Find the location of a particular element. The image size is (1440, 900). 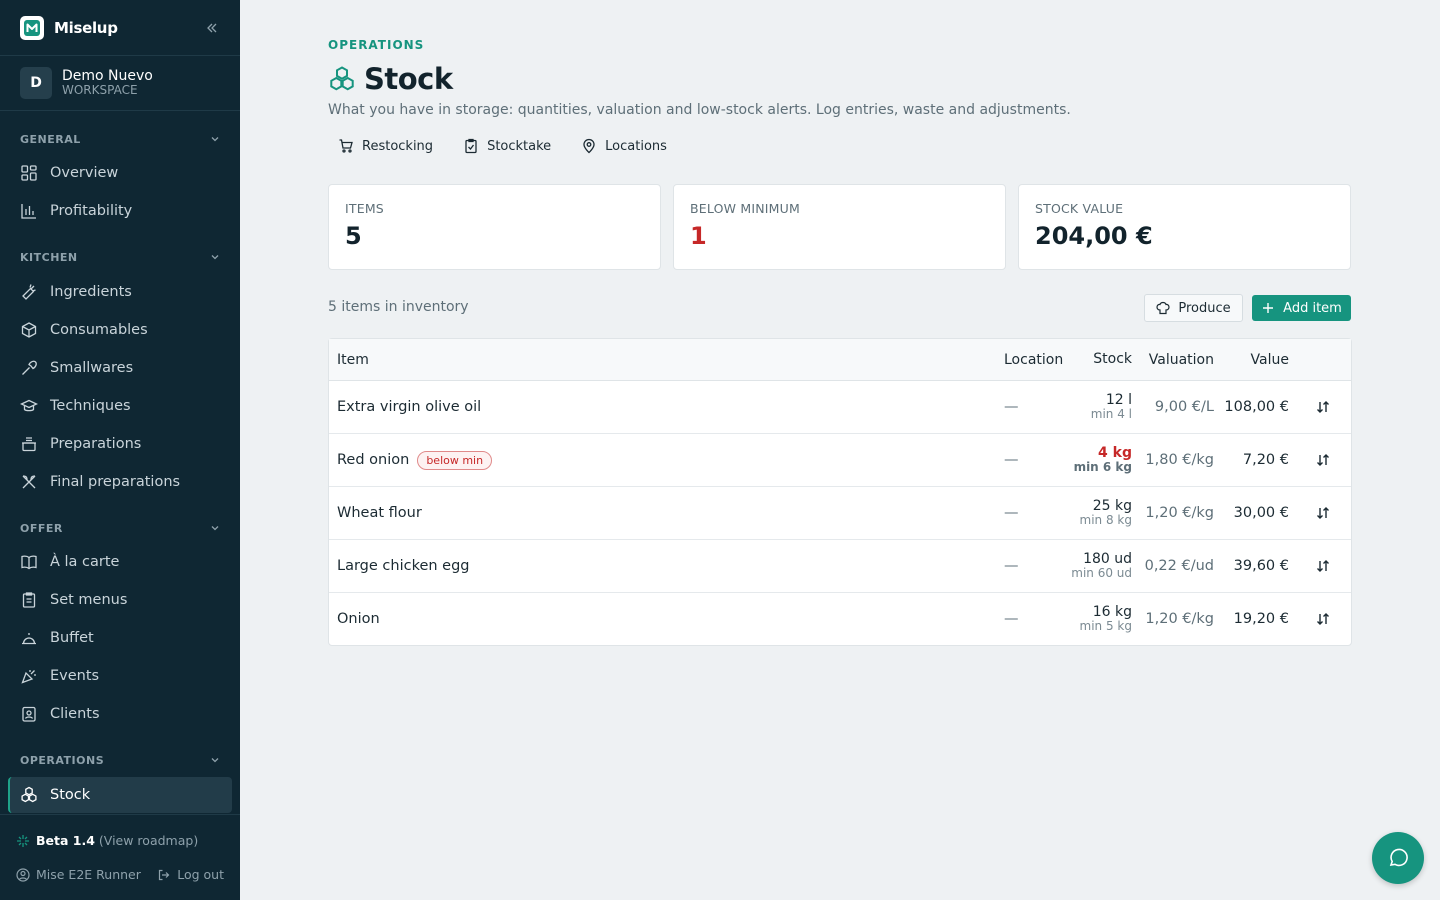

chef-hat-icon is located at coordinates (1163, 308).